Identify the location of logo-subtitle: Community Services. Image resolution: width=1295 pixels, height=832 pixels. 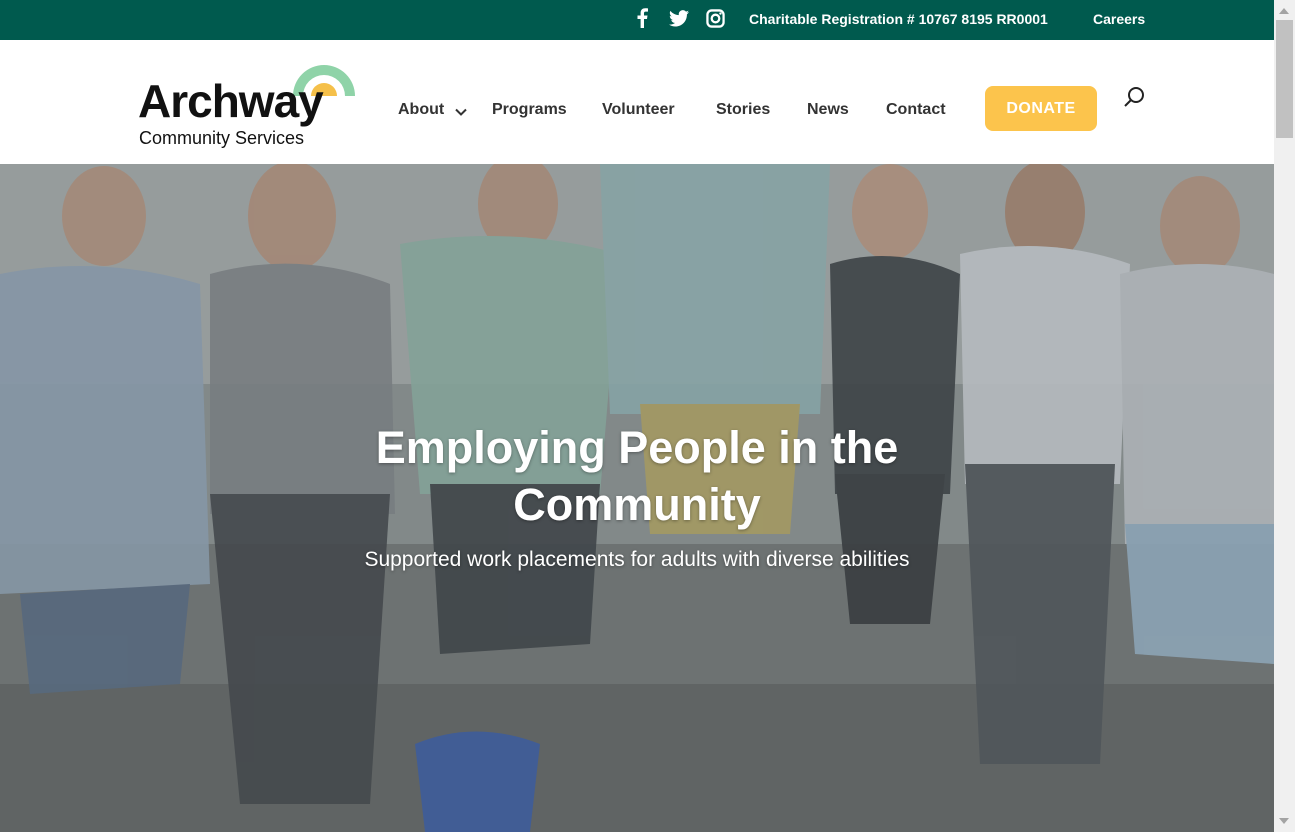
(222, 138).